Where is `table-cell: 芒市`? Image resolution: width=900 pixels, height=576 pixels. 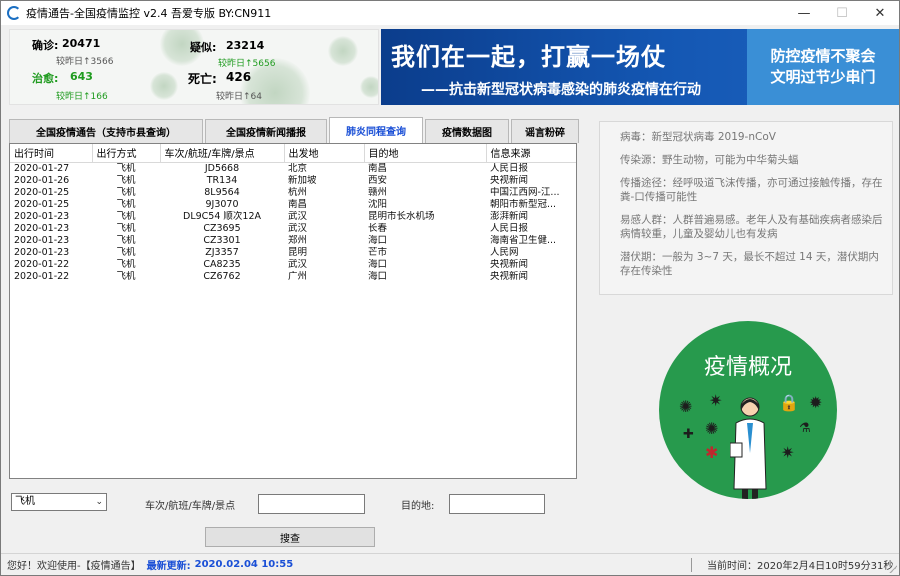 table-cell: 芒市 is located at coordinates (378, 252).